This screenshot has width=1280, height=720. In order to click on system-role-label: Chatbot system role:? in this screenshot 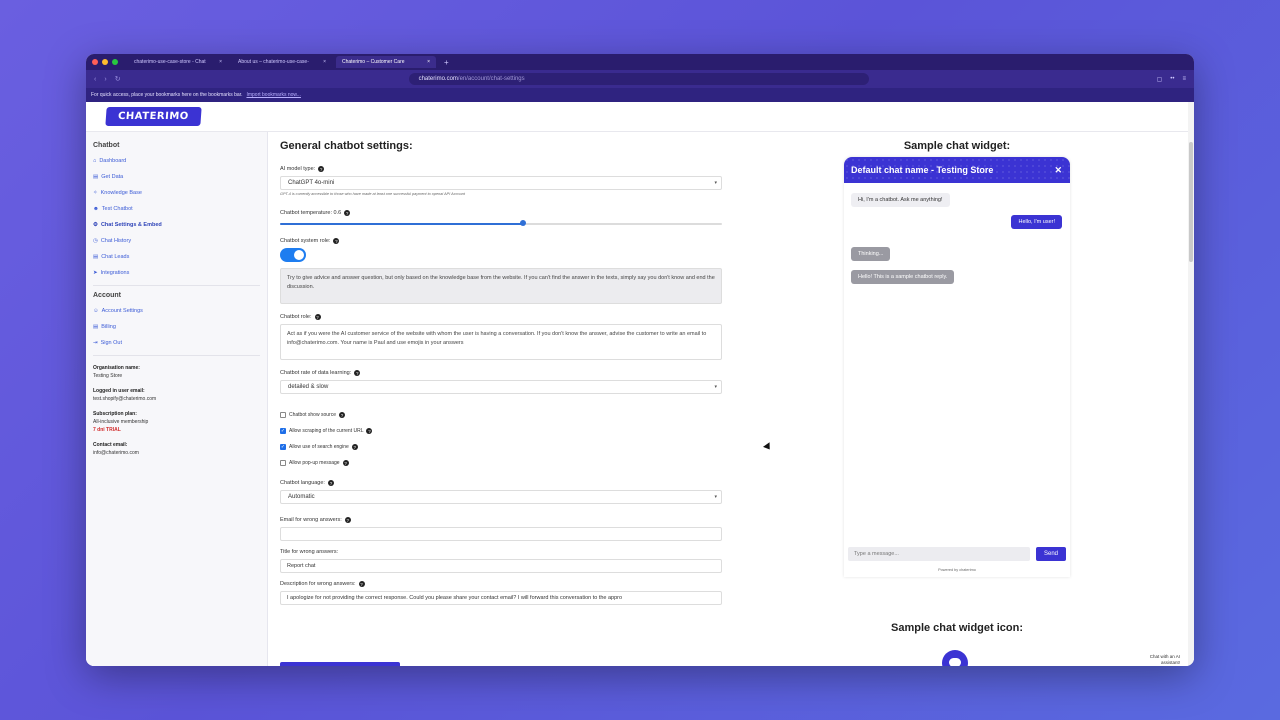, I will do `click(501, 241)`.